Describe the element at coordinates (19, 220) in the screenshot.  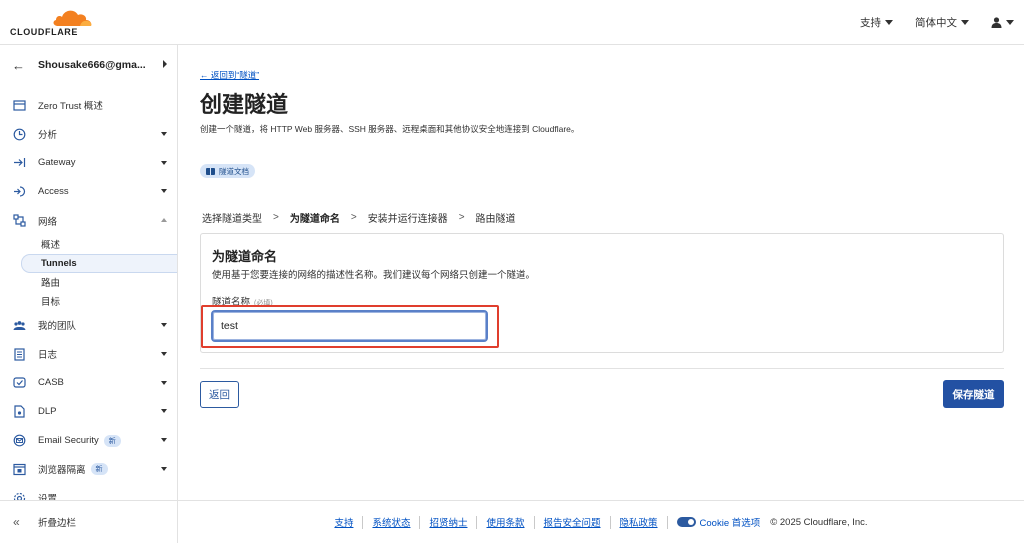
I see `network-icon` at that location.